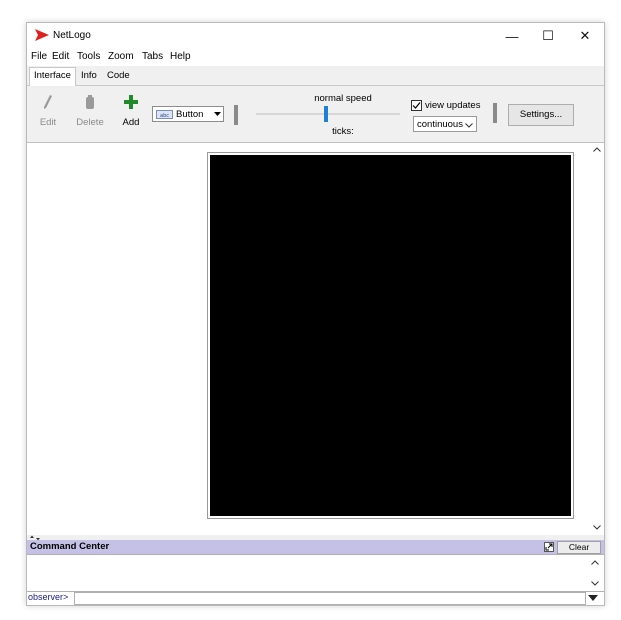 This screenshot has height=620, width=621. What do you see at coordinates (330, 598) in the screenshot?
I see `command-input` at bounding box center [330, 598].